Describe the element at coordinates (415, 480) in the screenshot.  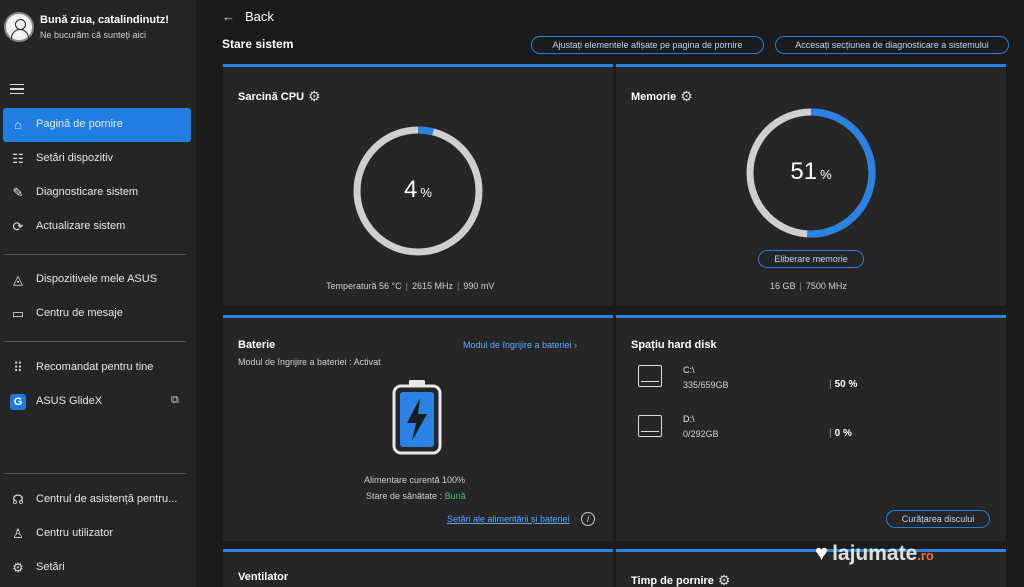
I see `battery-charge: Alimentare curentă 100%` at that location.